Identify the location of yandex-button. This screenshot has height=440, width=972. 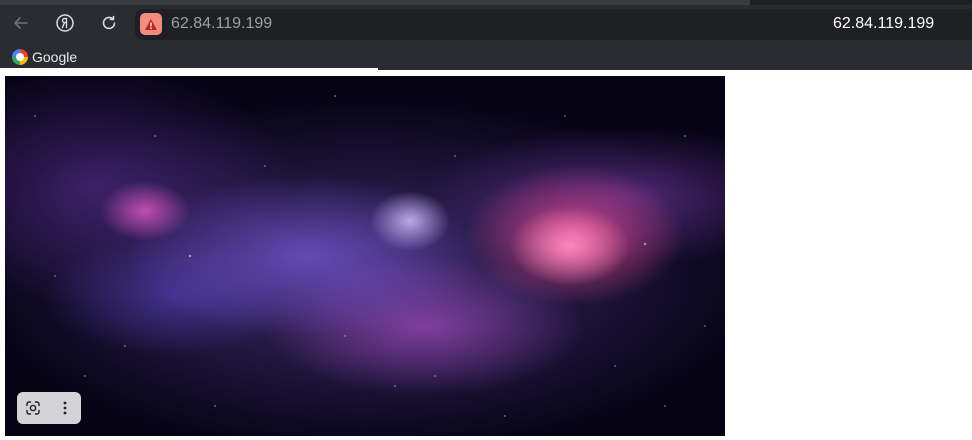
(65, 23).